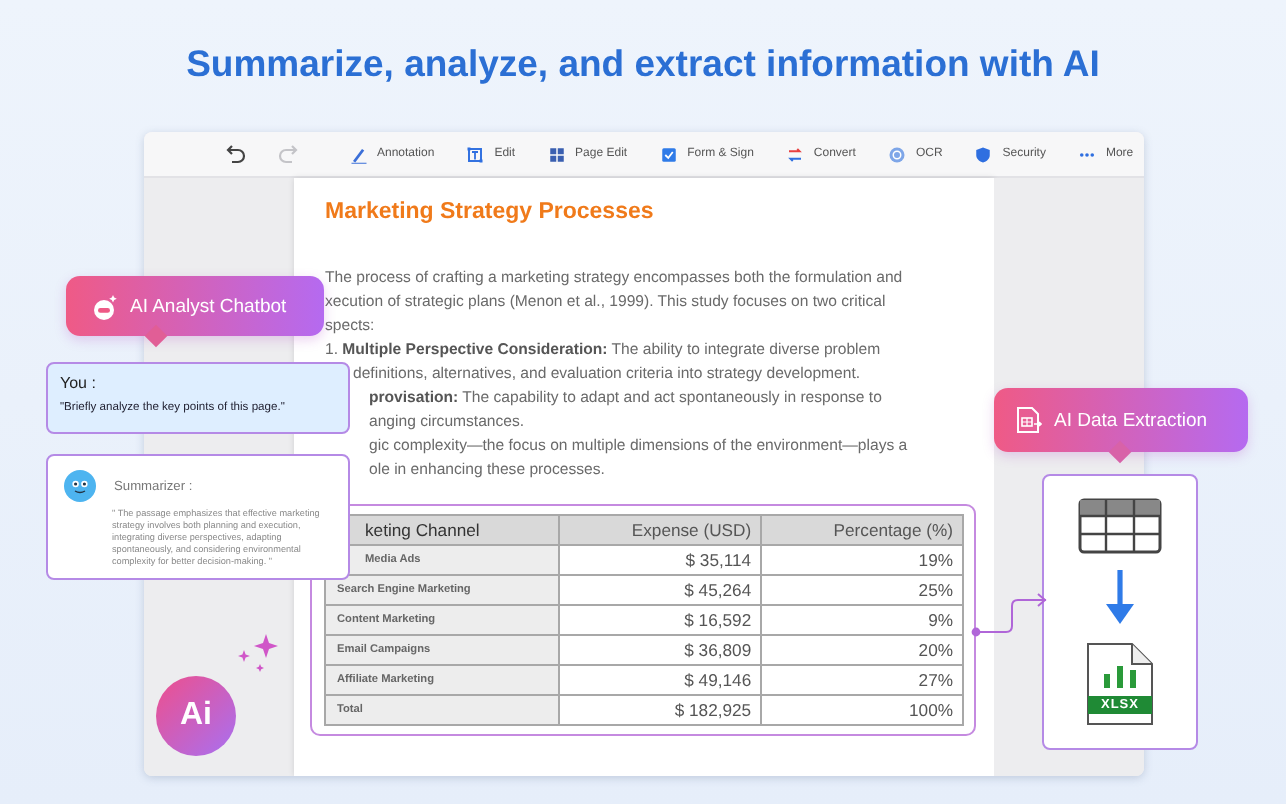 The width and height of the screenshot is (1286, 804). Describe the element at coordinates (659, 620) in the screenshot. I see `table-cell: $ 16,592` at that location.